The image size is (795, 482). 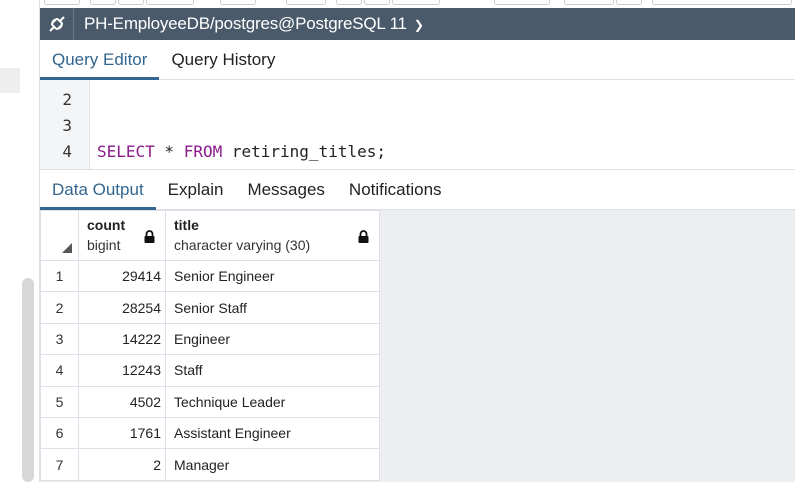 I want to click on cell-title: Senior Staff, so click(x=272, y=307).